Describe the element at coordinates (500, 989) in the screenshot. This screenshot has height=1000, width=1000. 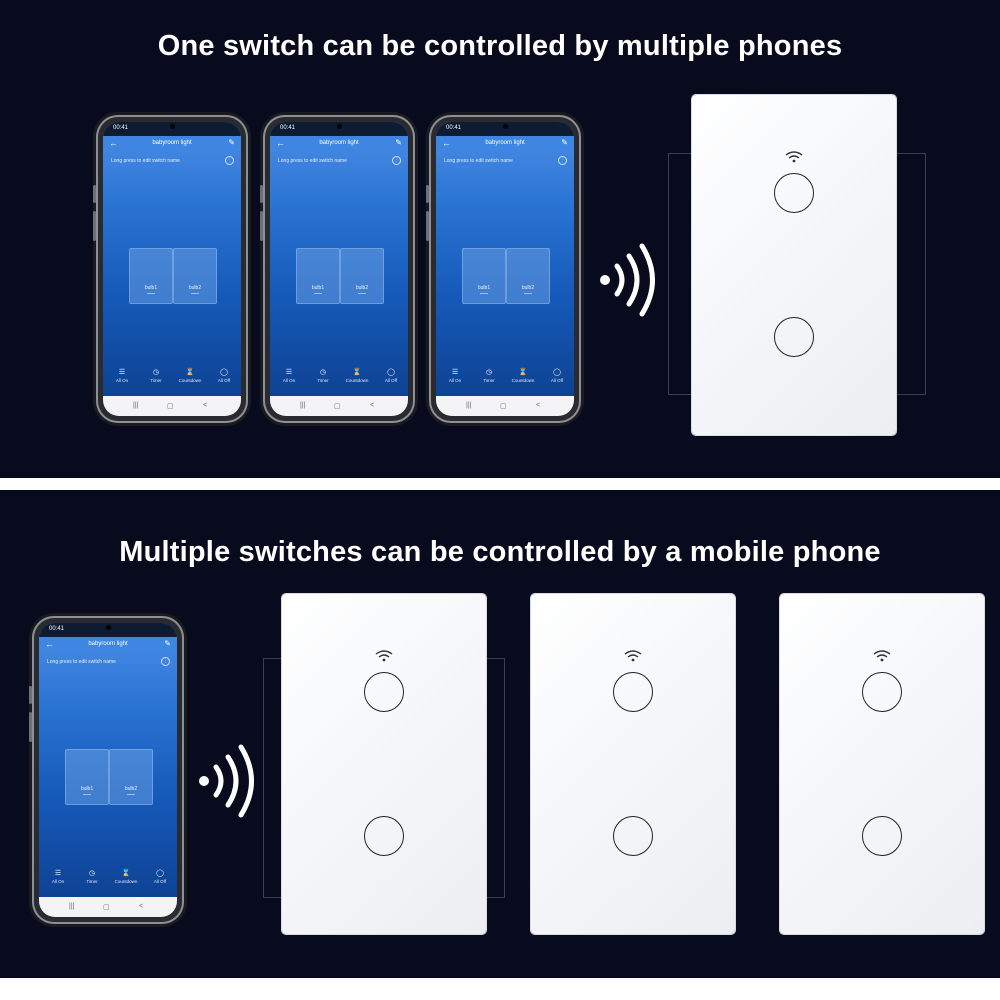
I see `bottom-border` at that location.